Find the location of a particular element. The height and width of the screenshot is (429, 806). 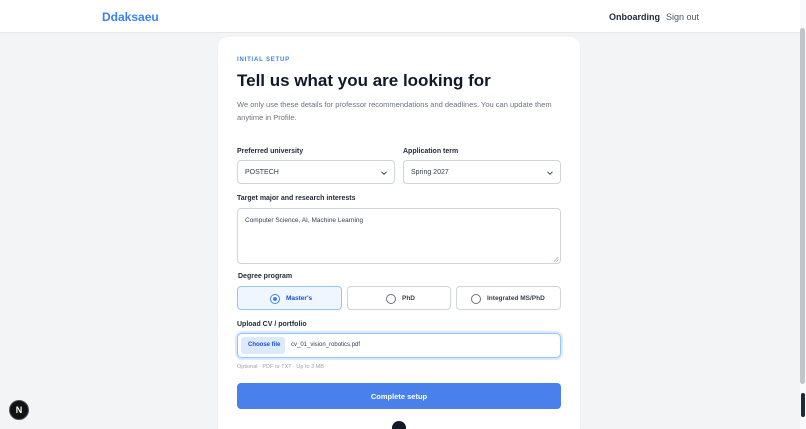

interests-label: Target major and research interests is located at coordinates (296, 198).